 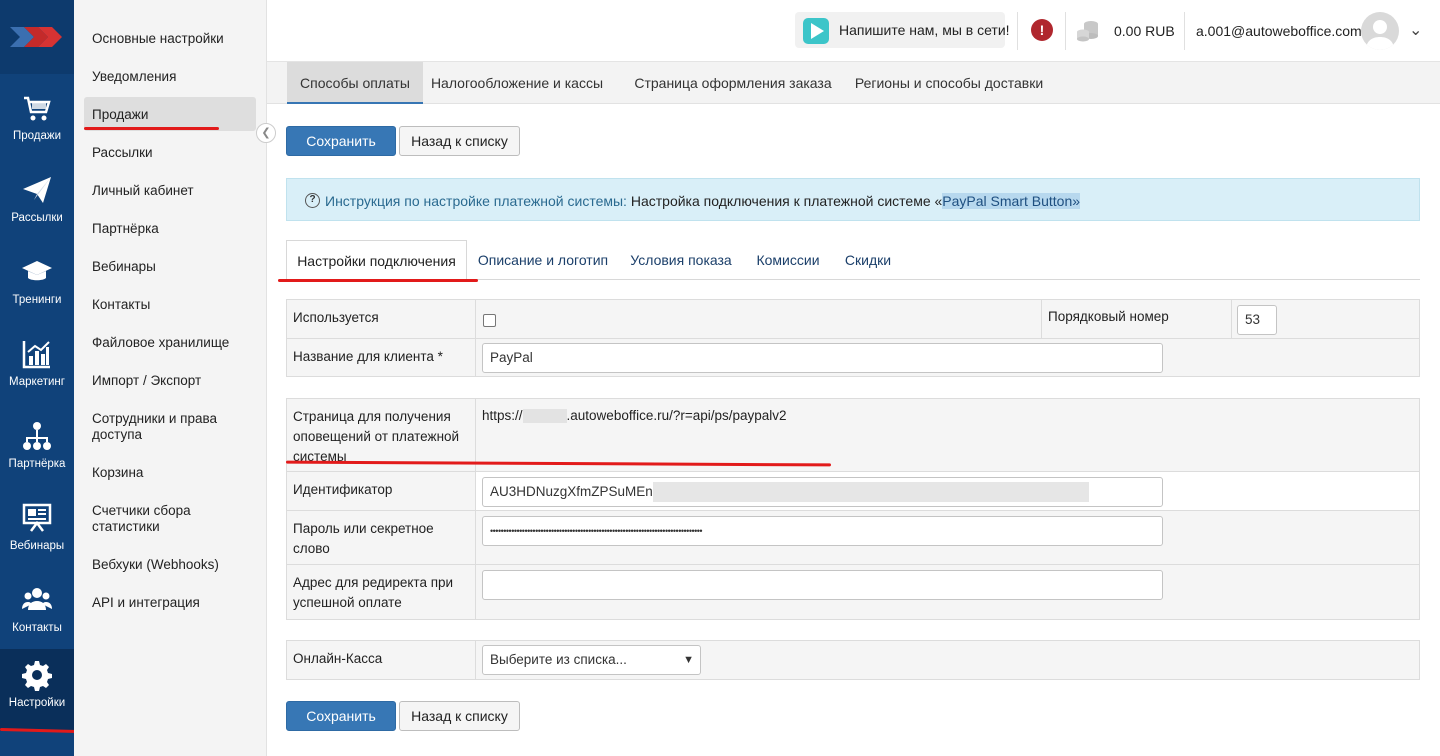 I want to click on cart-icon, so click(x=37, y=108).